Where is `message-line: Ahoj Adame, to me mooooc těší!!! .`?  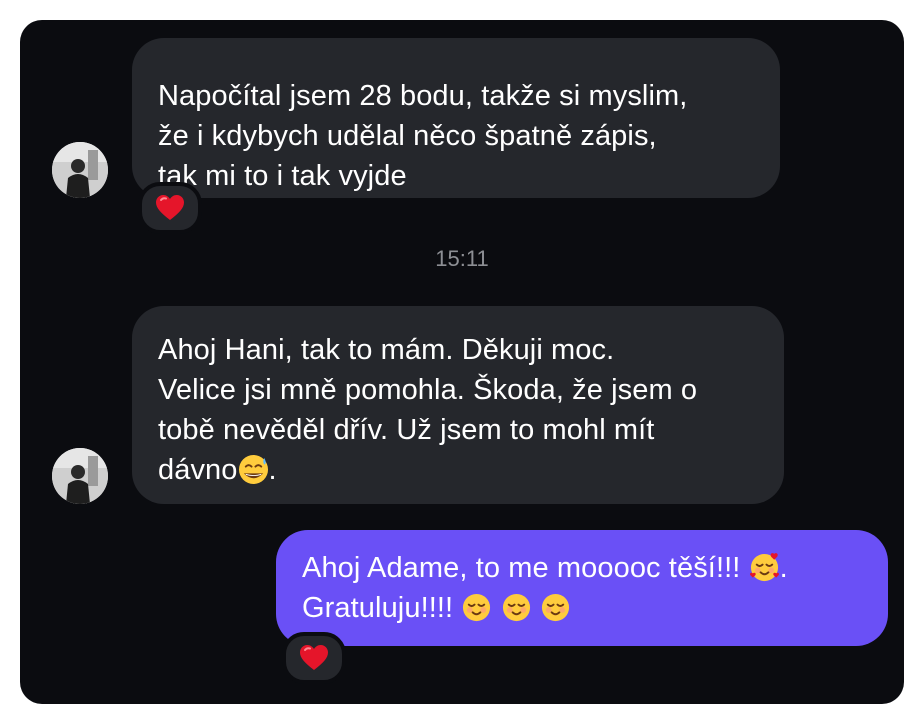 message-line: Ahoj Adame, to me mooooc těší!!! . is located at coordinates (582, 568).